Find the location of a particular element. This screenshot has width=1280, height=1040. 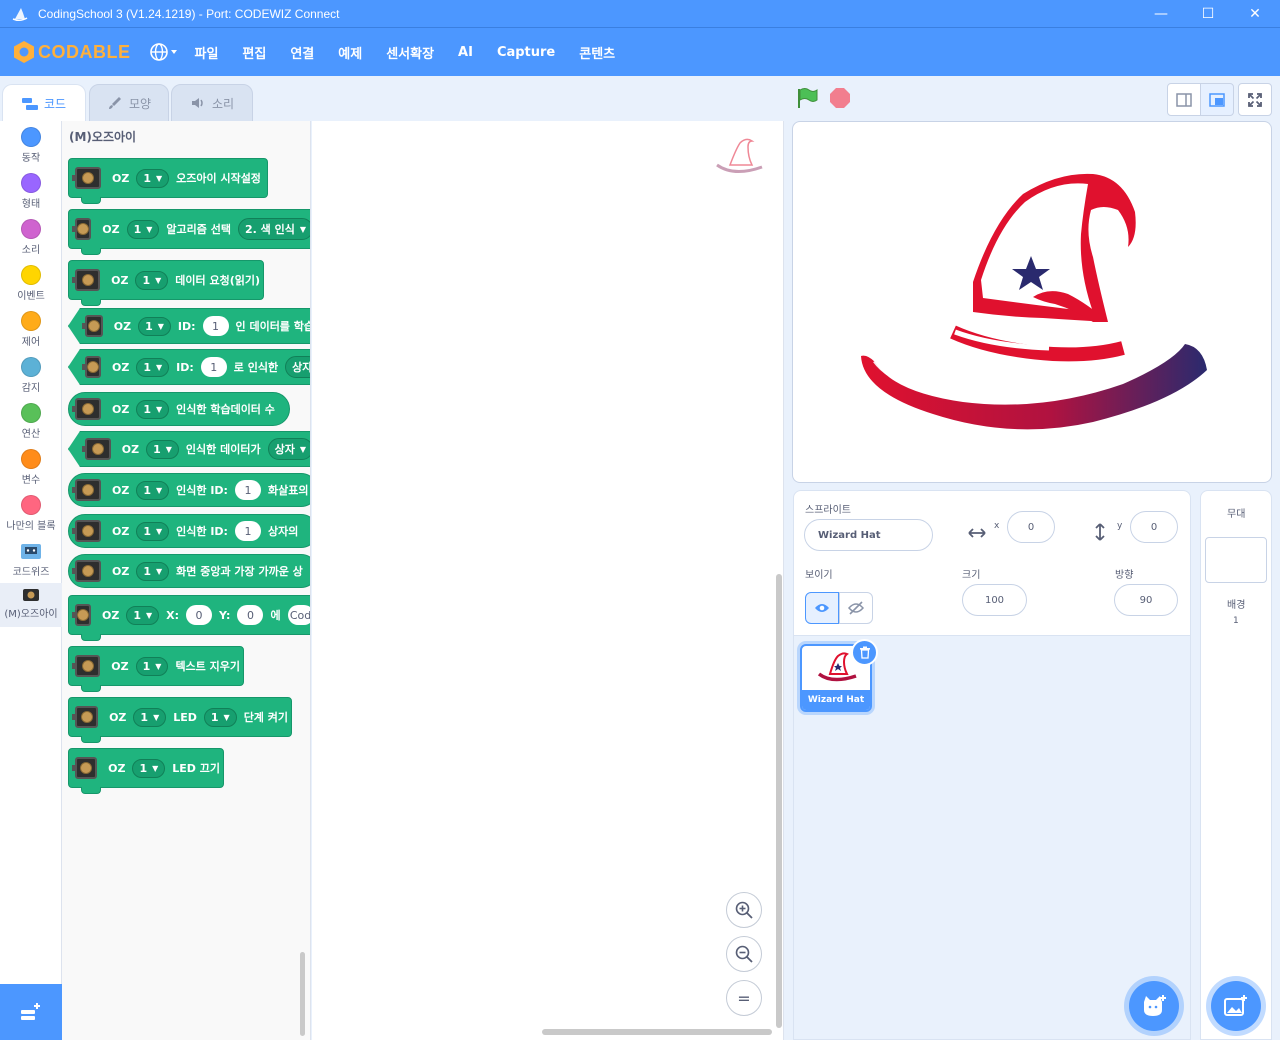

tab-code: 코드 is located at coordinates (44, 103).